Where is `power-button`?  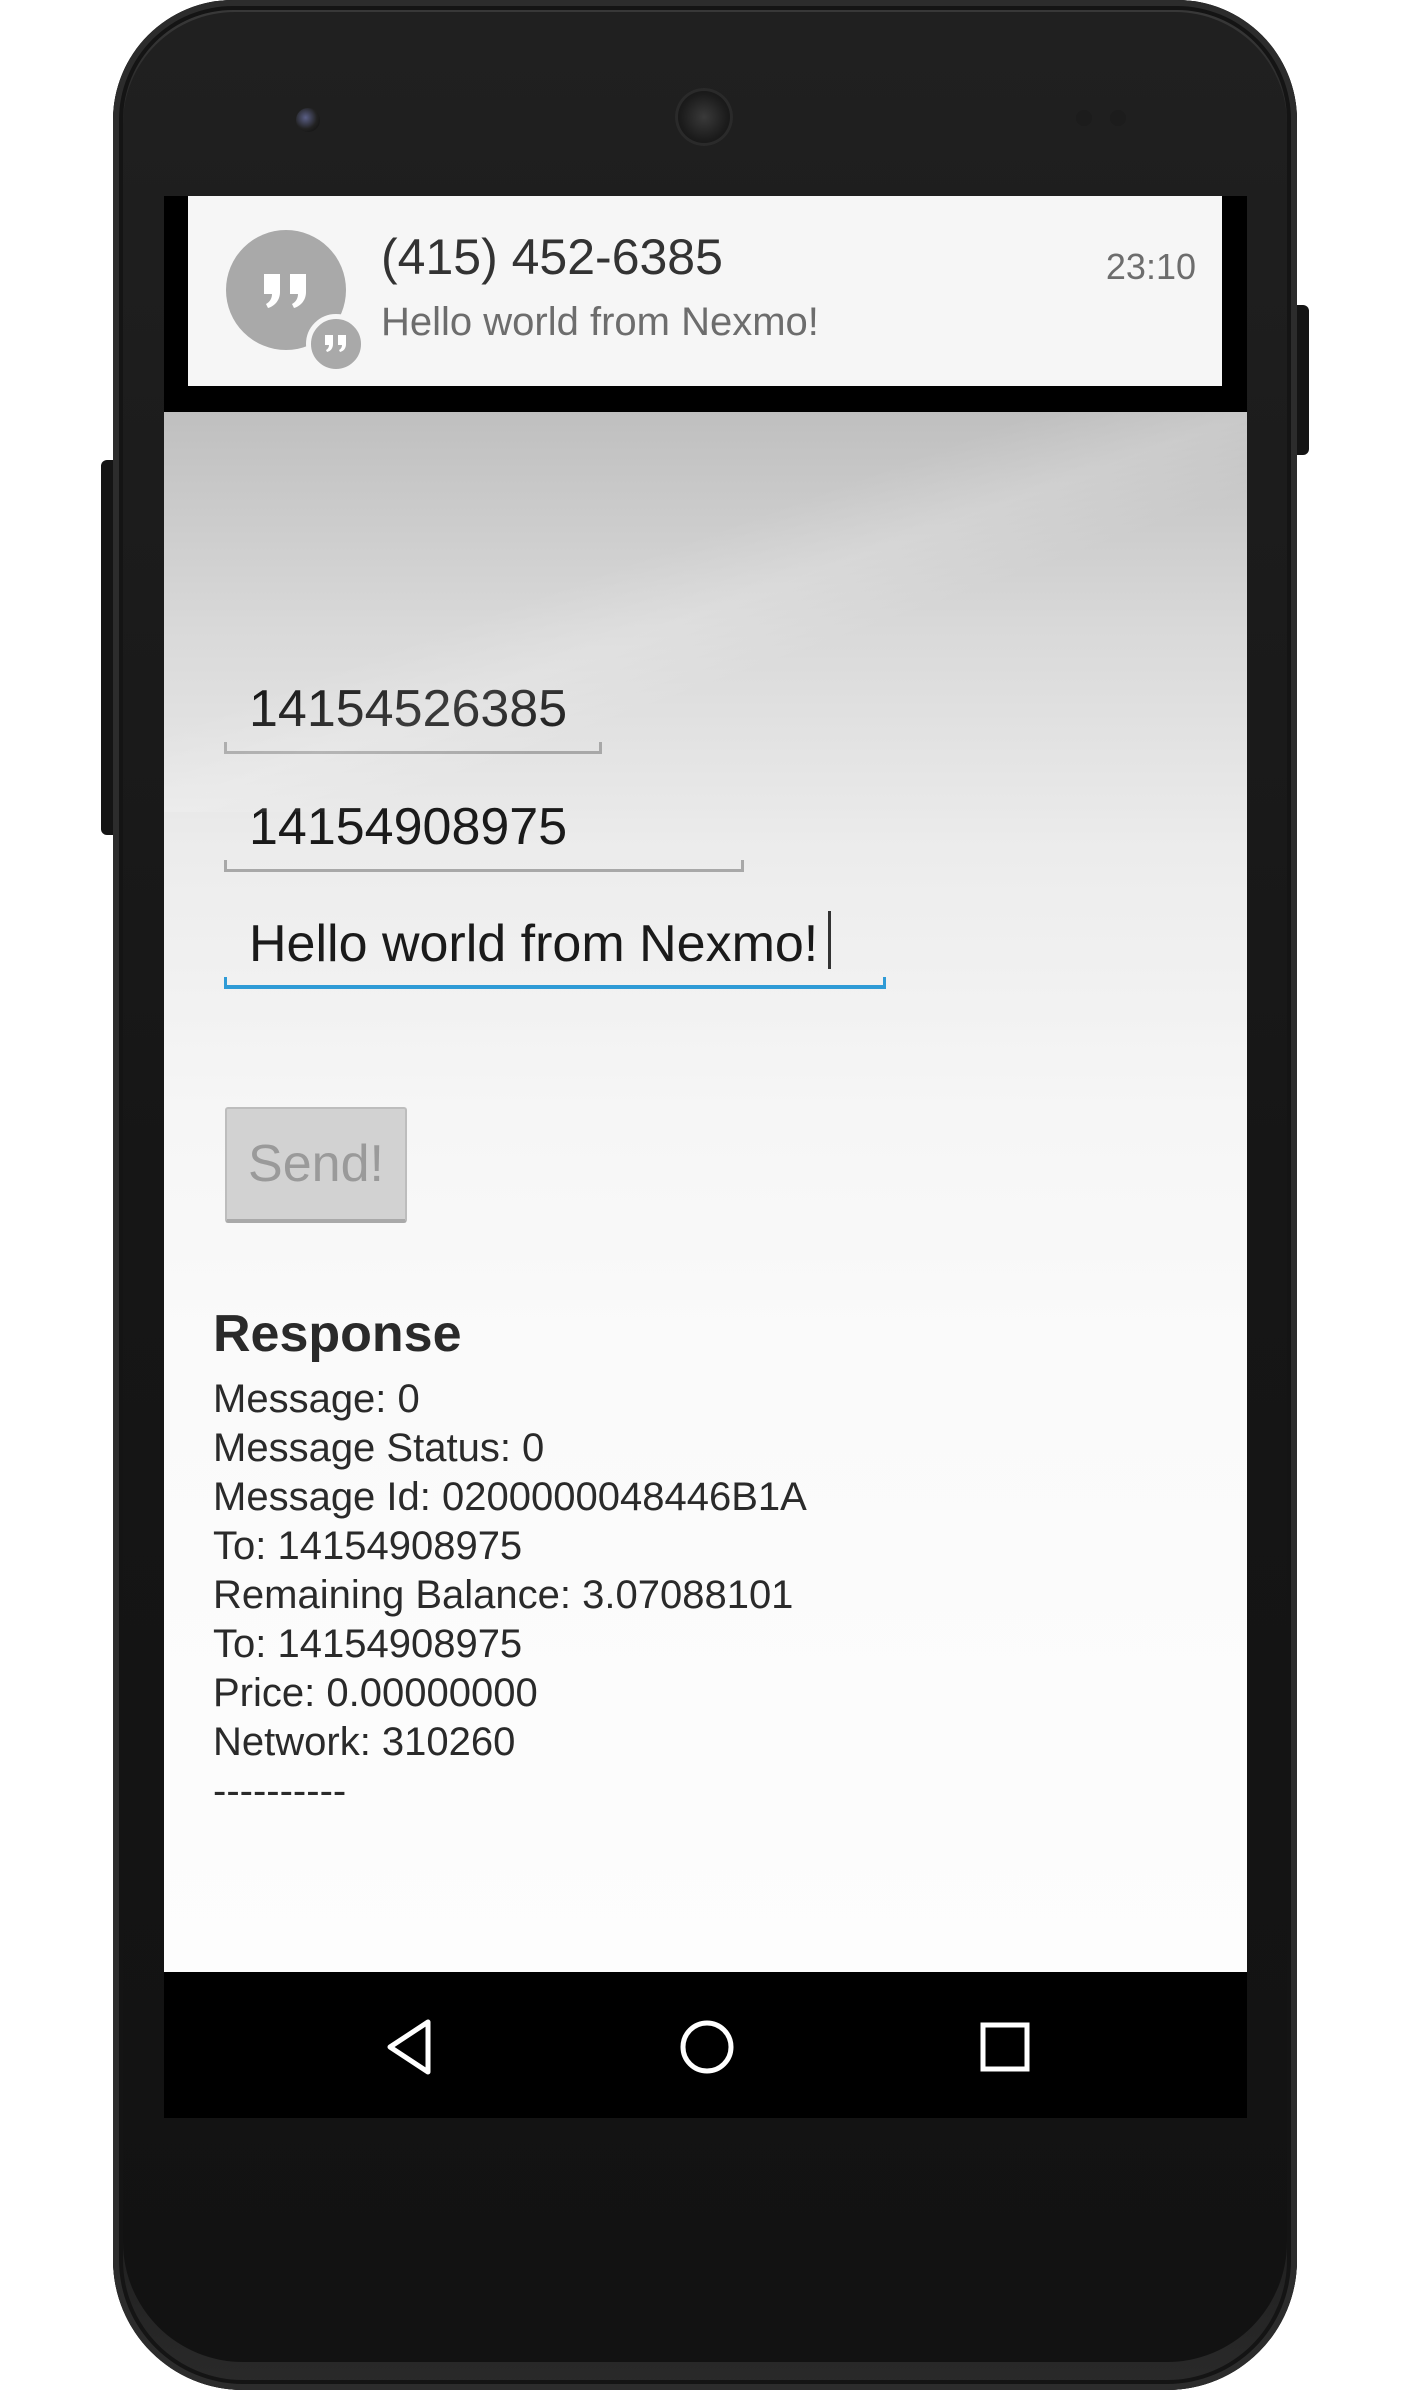 power-button is located at coordinates (1302, 380).